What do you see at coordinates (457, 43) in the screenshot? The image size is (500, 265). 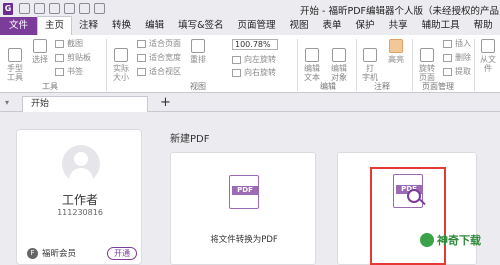 I see `insert-button: 插入` at bounding box center [457, 43].